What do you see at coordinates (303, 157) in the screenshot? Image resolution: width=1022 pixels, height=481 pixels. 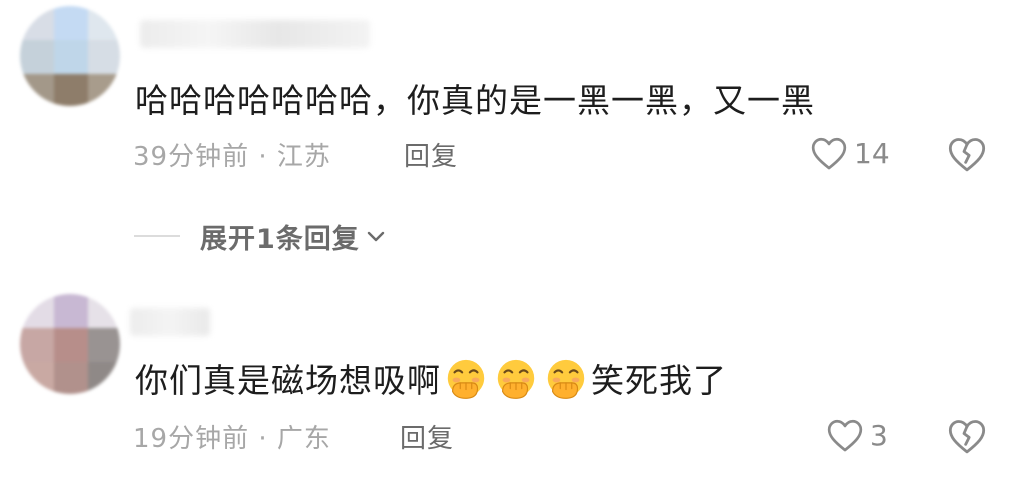 I see `comment-location: 江苏` at bounding box center [303, 157].